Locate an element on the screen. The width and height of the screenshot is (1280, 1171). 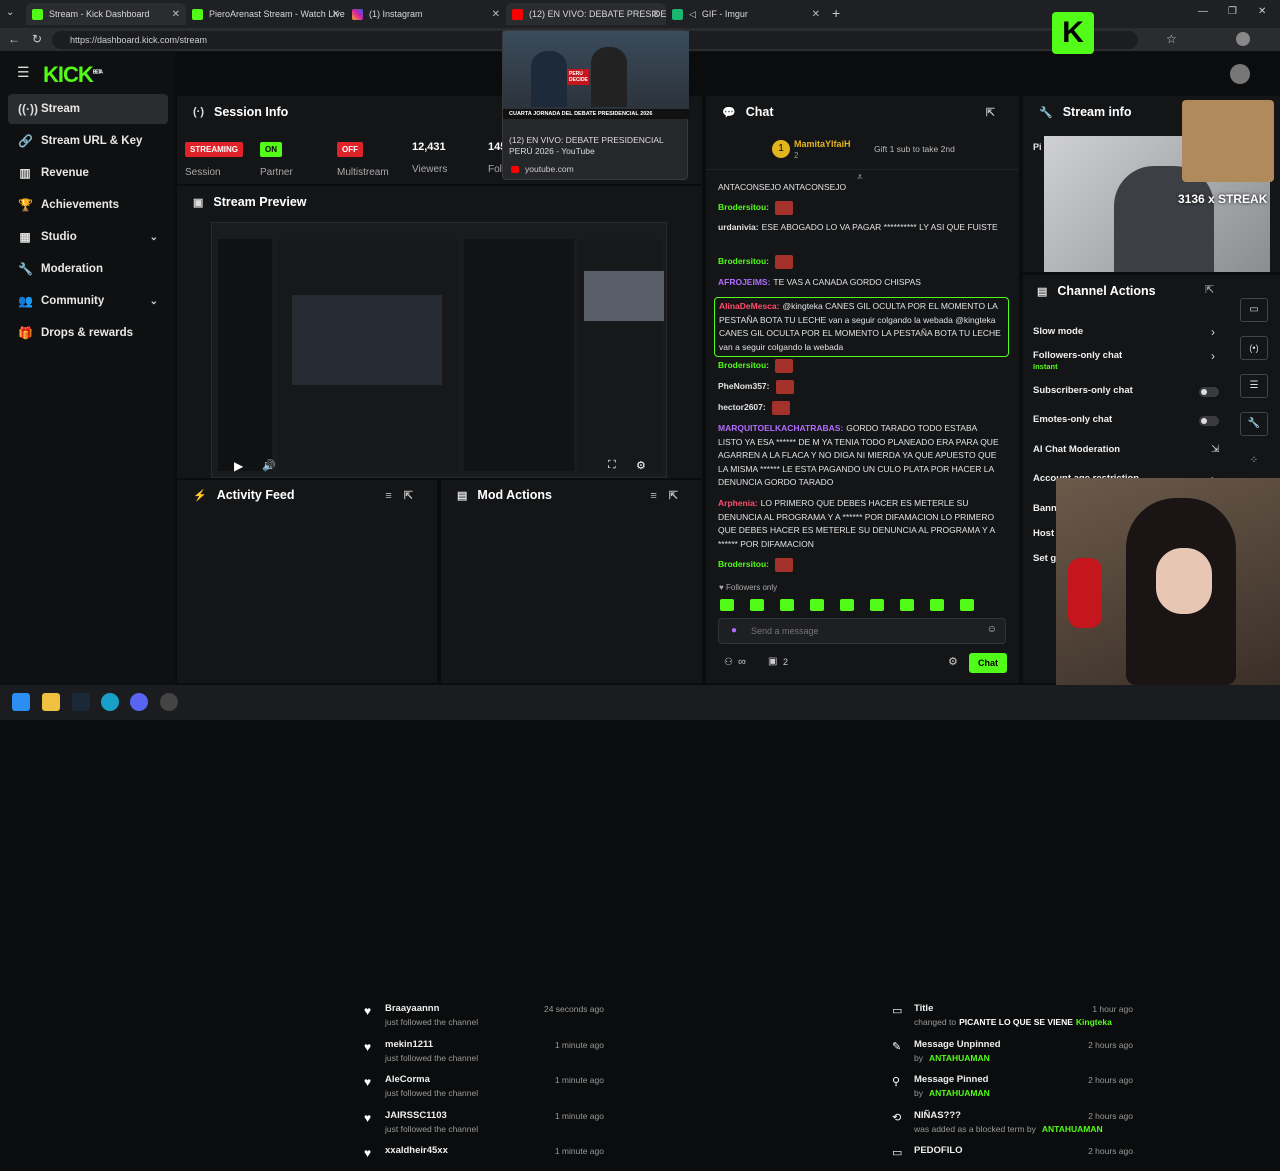
browser-tab-instagram: (1) Instagram ✕ is located at coordinates (426, 14).